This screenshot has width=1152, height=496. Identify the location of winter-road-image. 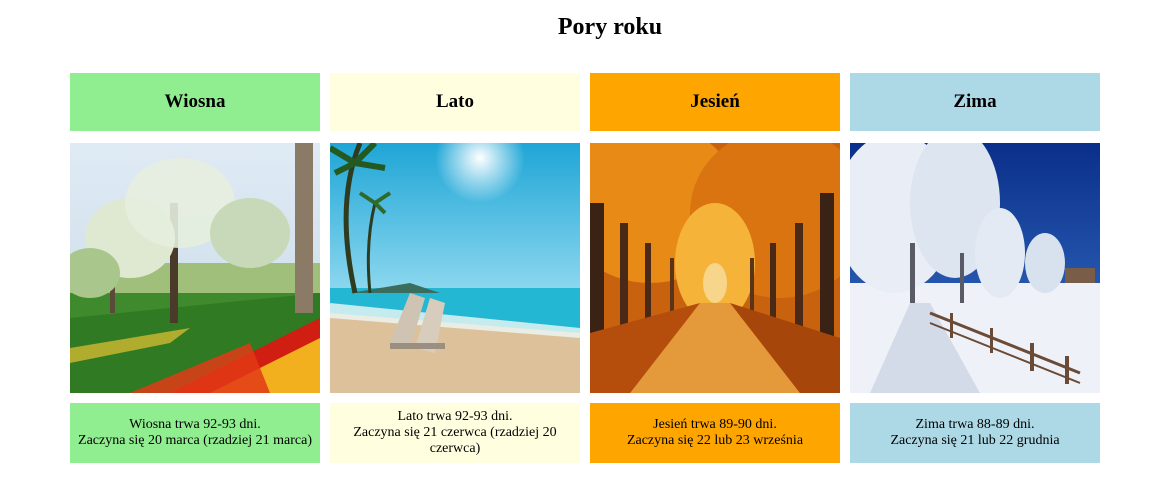
(975, 268).